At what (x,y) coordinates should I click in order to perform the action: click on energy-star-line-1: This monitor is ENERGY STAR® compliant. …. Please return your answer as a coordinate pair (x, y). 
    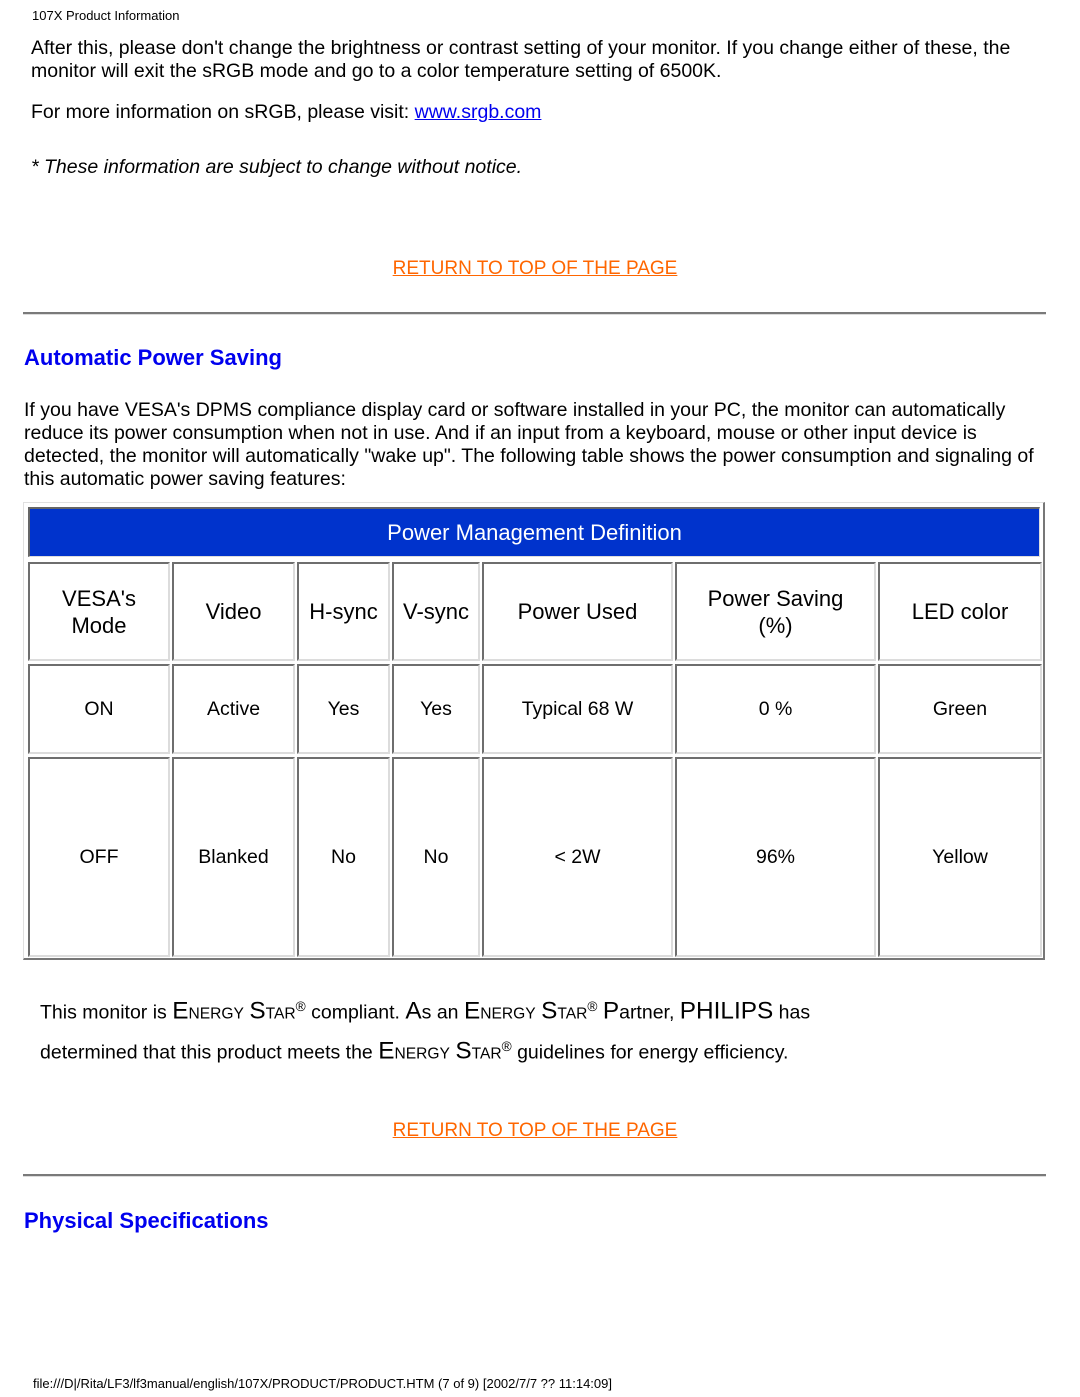
    Looking at the image, I should click on (425, 1011).